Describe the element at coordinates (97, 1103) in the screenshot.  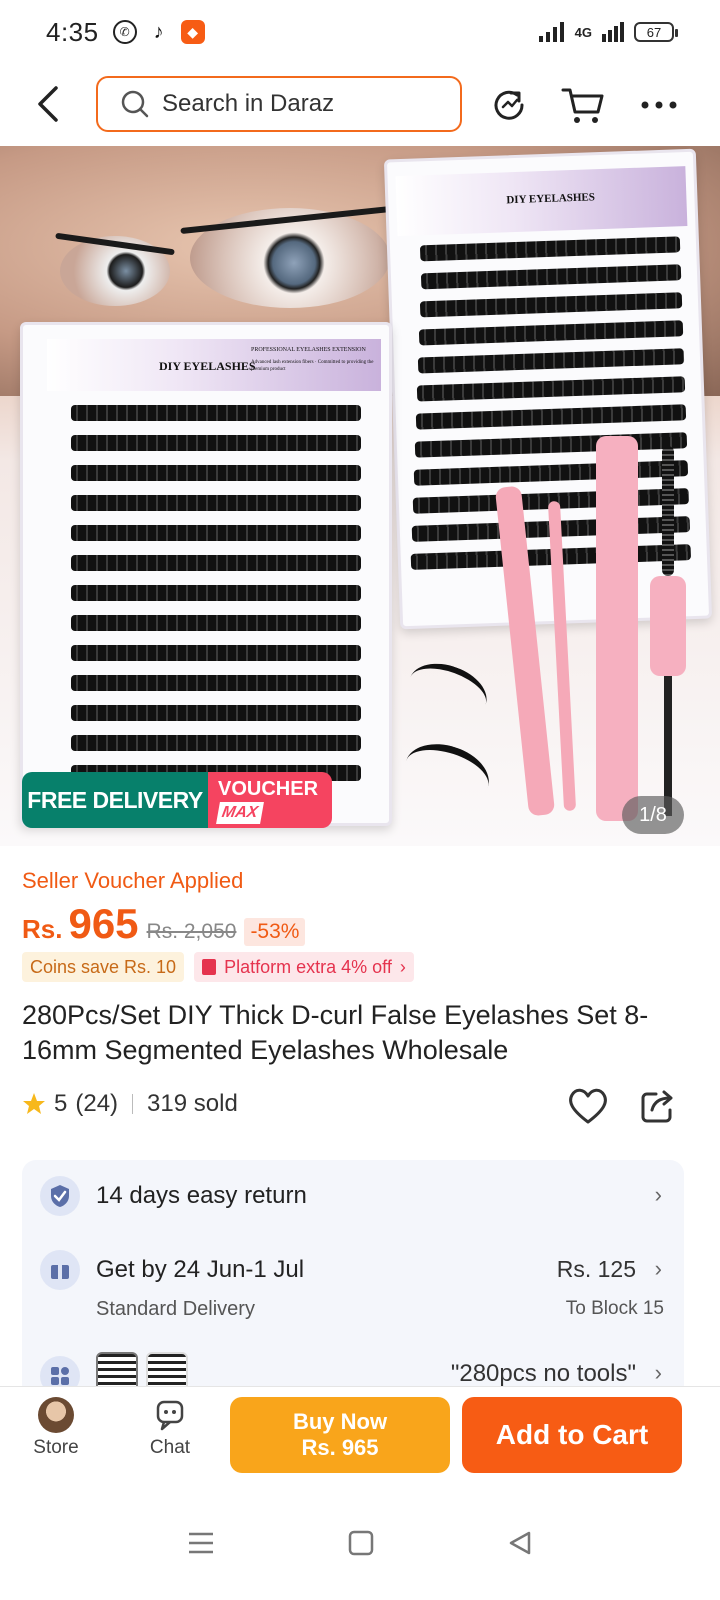
I see `review-count: (24)` at that location.